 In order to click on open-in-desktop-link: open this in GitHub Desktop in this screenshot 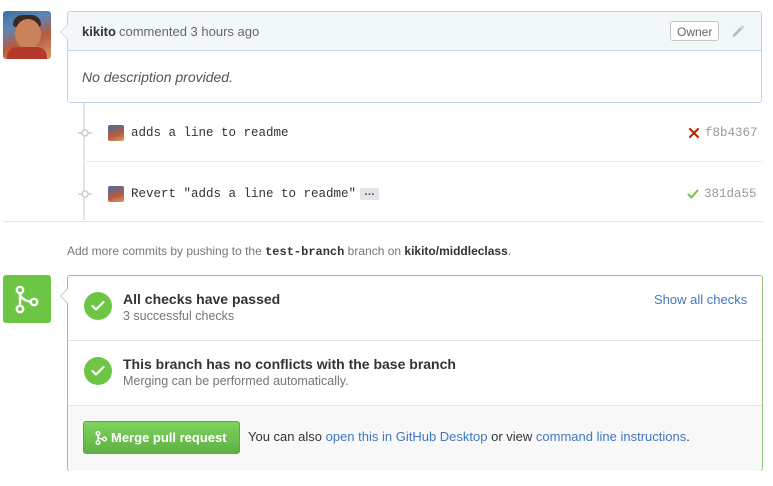, I will do `click(407, 436)`.